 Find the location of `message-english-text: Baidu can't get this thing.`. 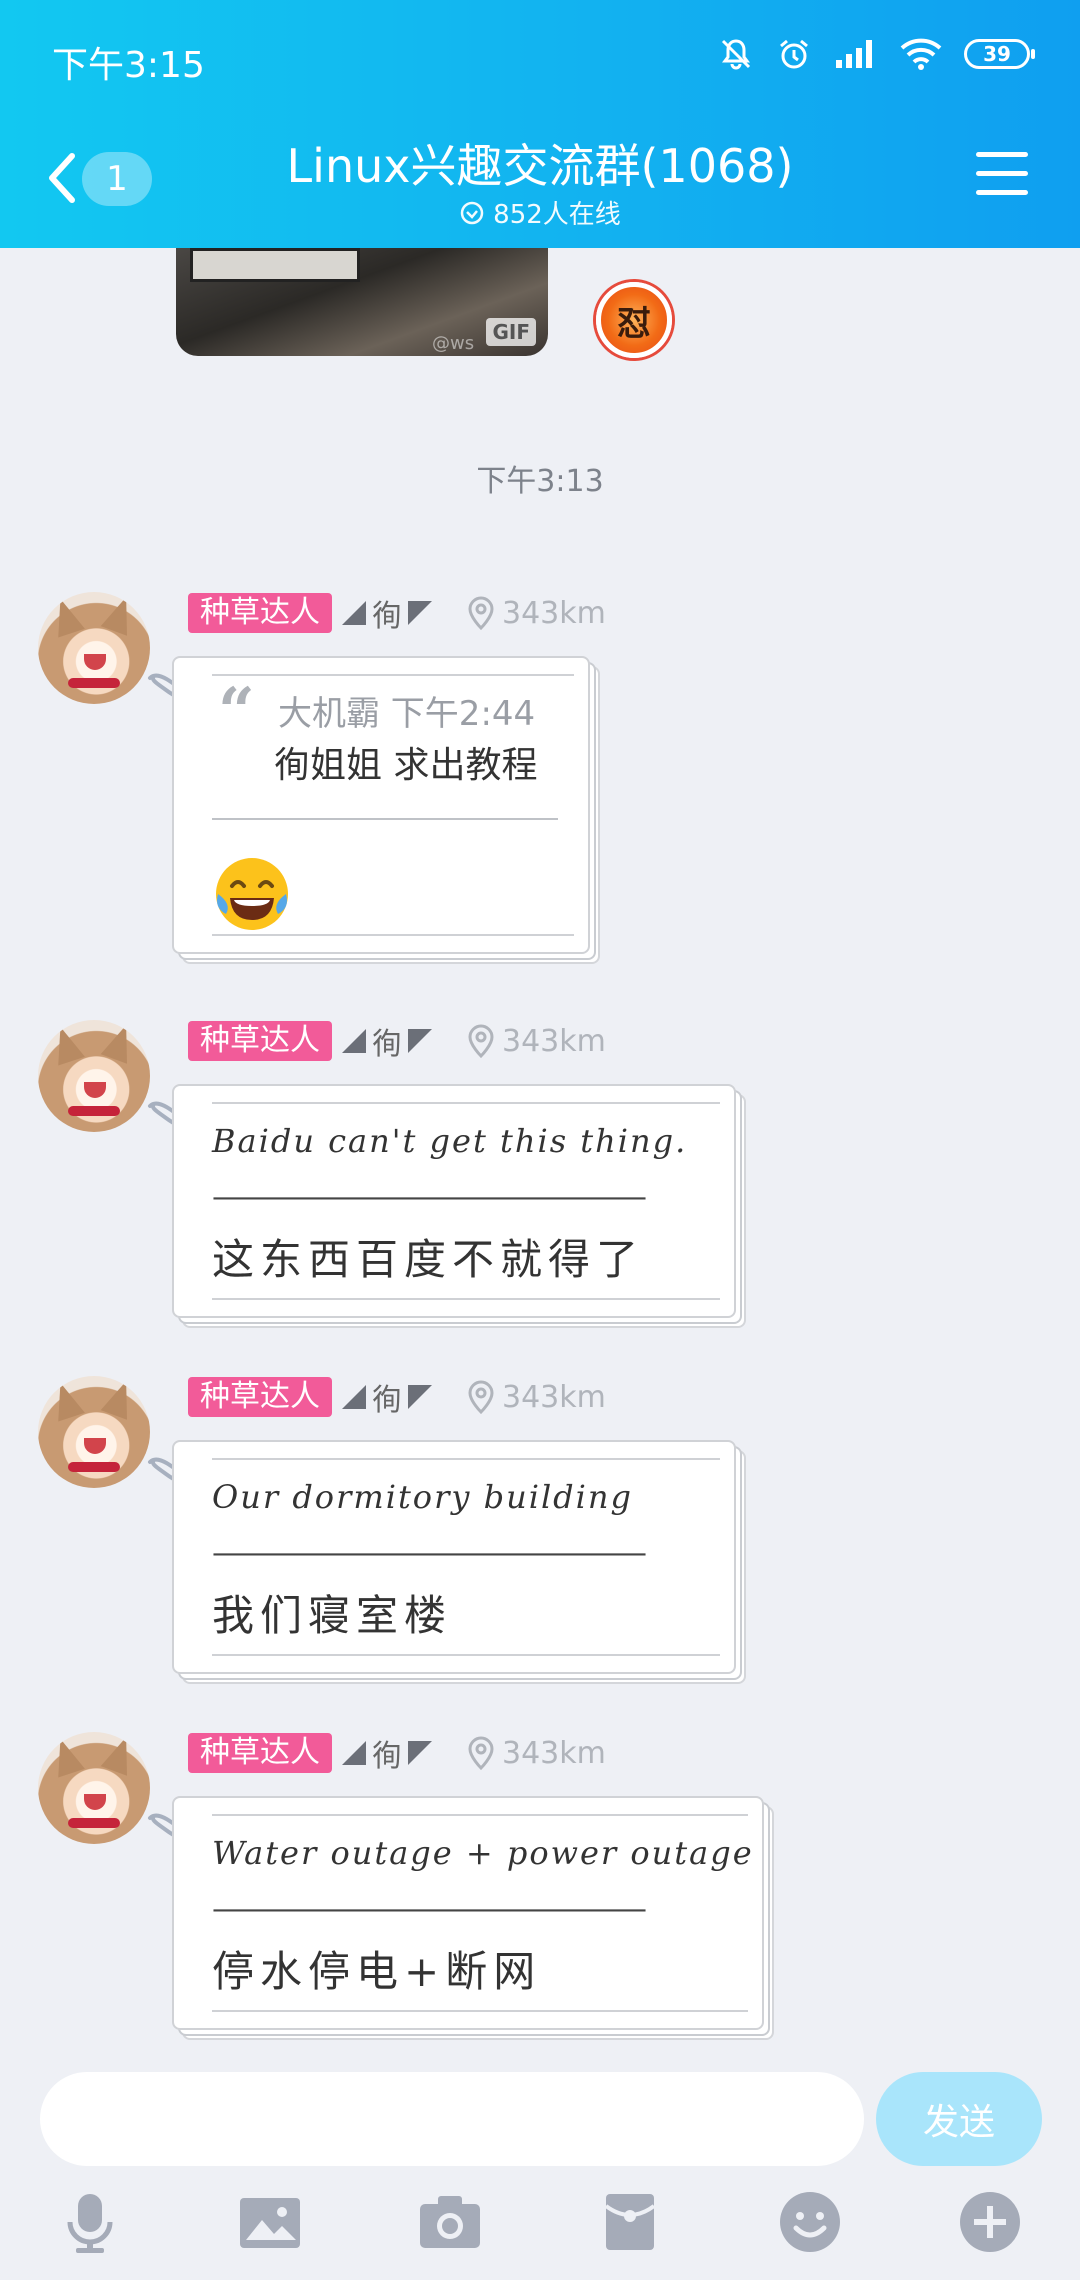

message-english-text: Baidu can't get this thing. is located at coordinates (450, 1141).